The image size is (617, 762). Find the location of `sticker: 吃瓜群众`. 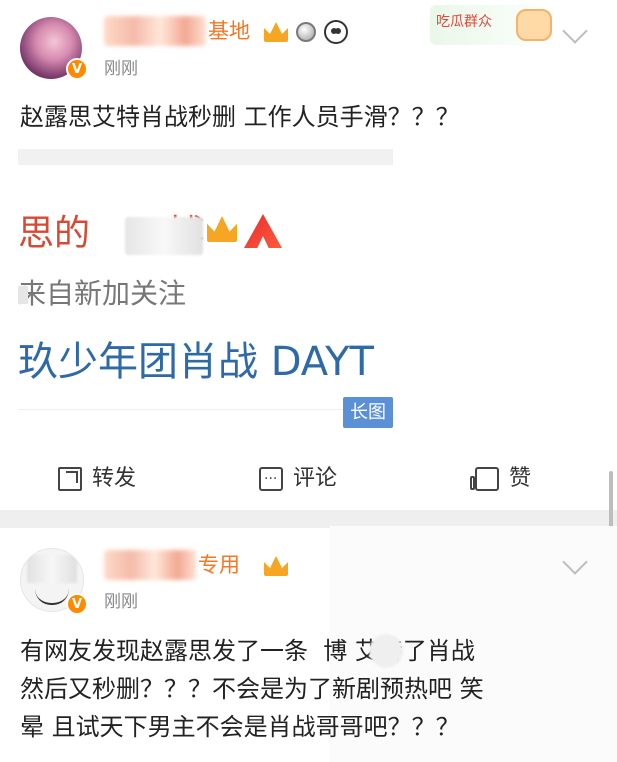

sticker: 吃瓜群众 is located at coordinates (496, 25).